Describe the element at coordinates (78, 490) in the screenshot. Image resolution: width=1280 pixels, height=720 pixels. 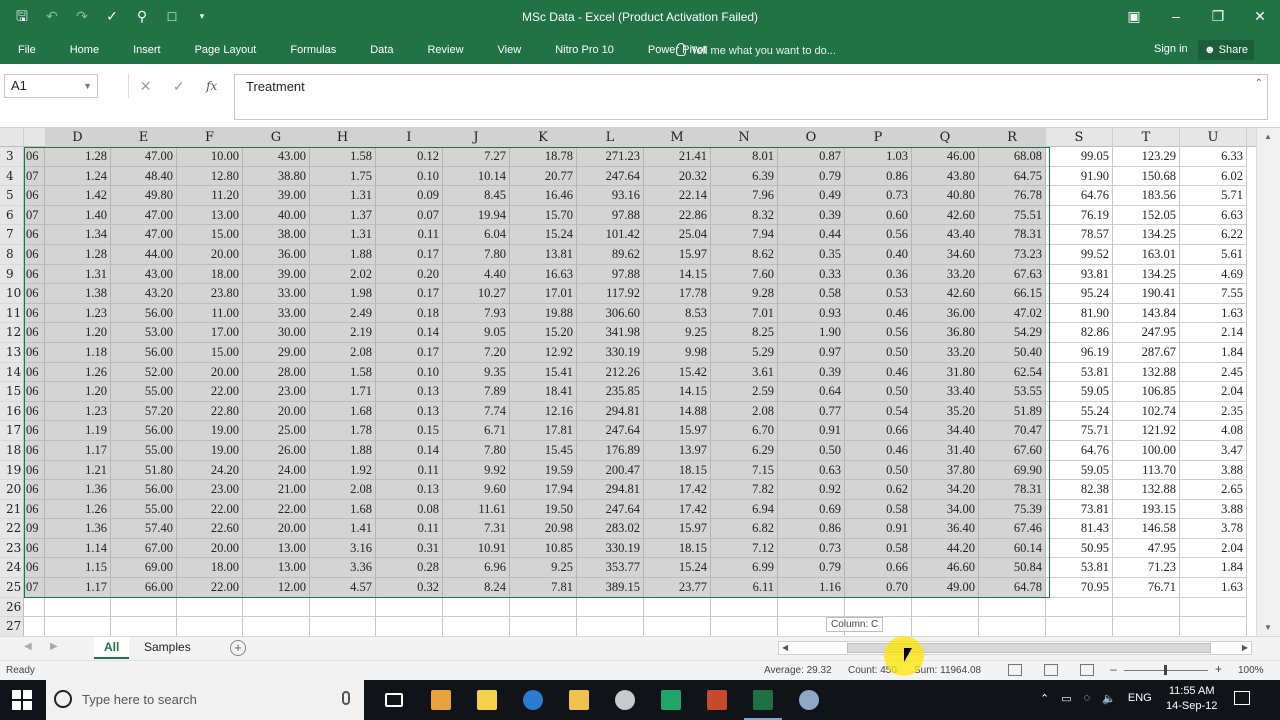
I see `cell: 1.36` at that location.